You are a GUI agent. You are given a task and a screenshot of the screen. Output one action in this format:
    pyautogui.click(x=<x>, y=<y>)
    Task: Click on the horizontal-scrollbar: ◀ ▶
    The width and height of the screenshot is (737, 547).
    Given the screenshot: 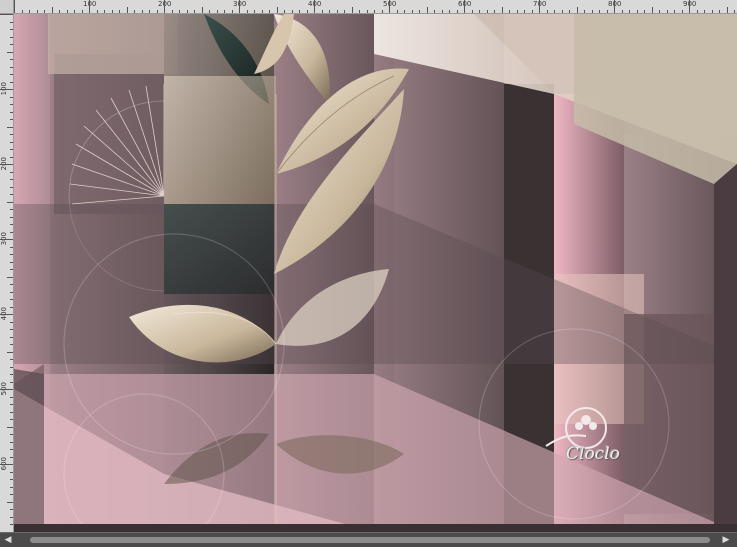 What is the action you would take?
    pyautogui.click(x=368, y=539)
    